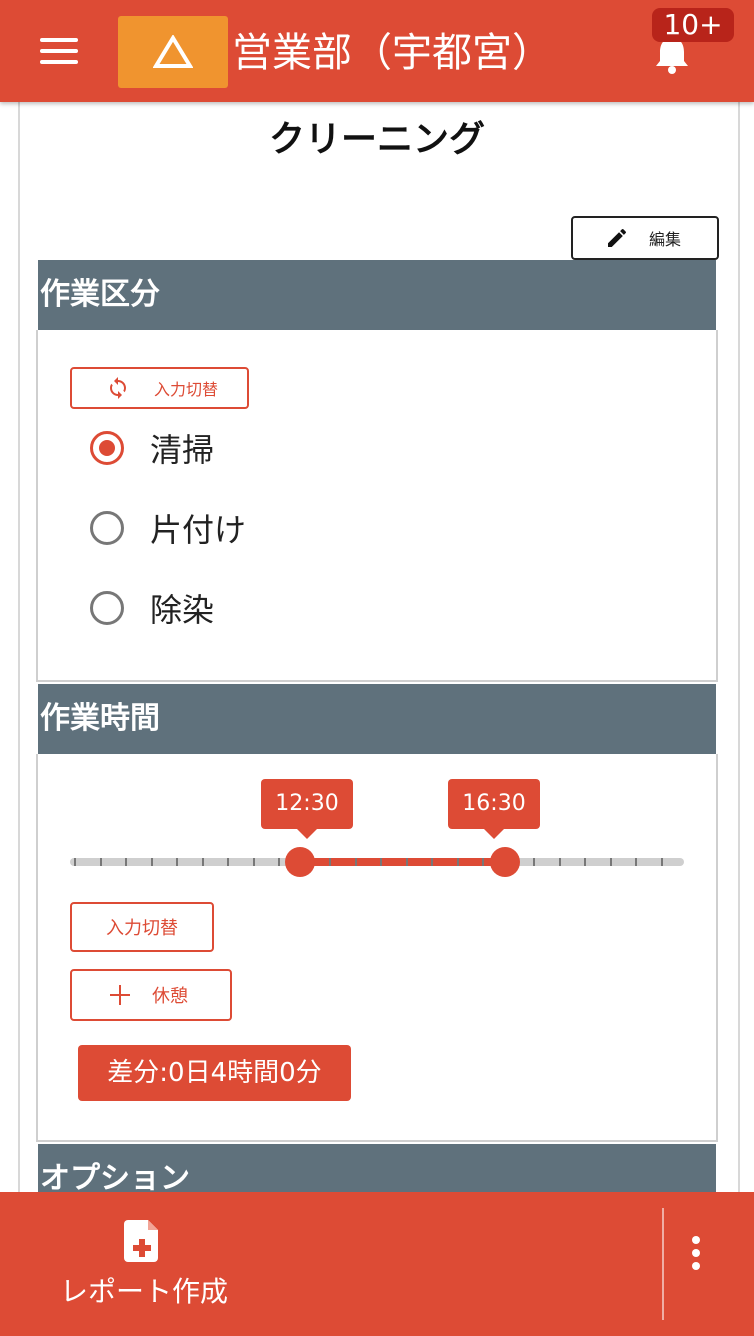 This screenshot has height=1336, width=754. Describe the element at coordinates (665, 239) in the screenshot. I see `edit-button-label: 編集` at that location.